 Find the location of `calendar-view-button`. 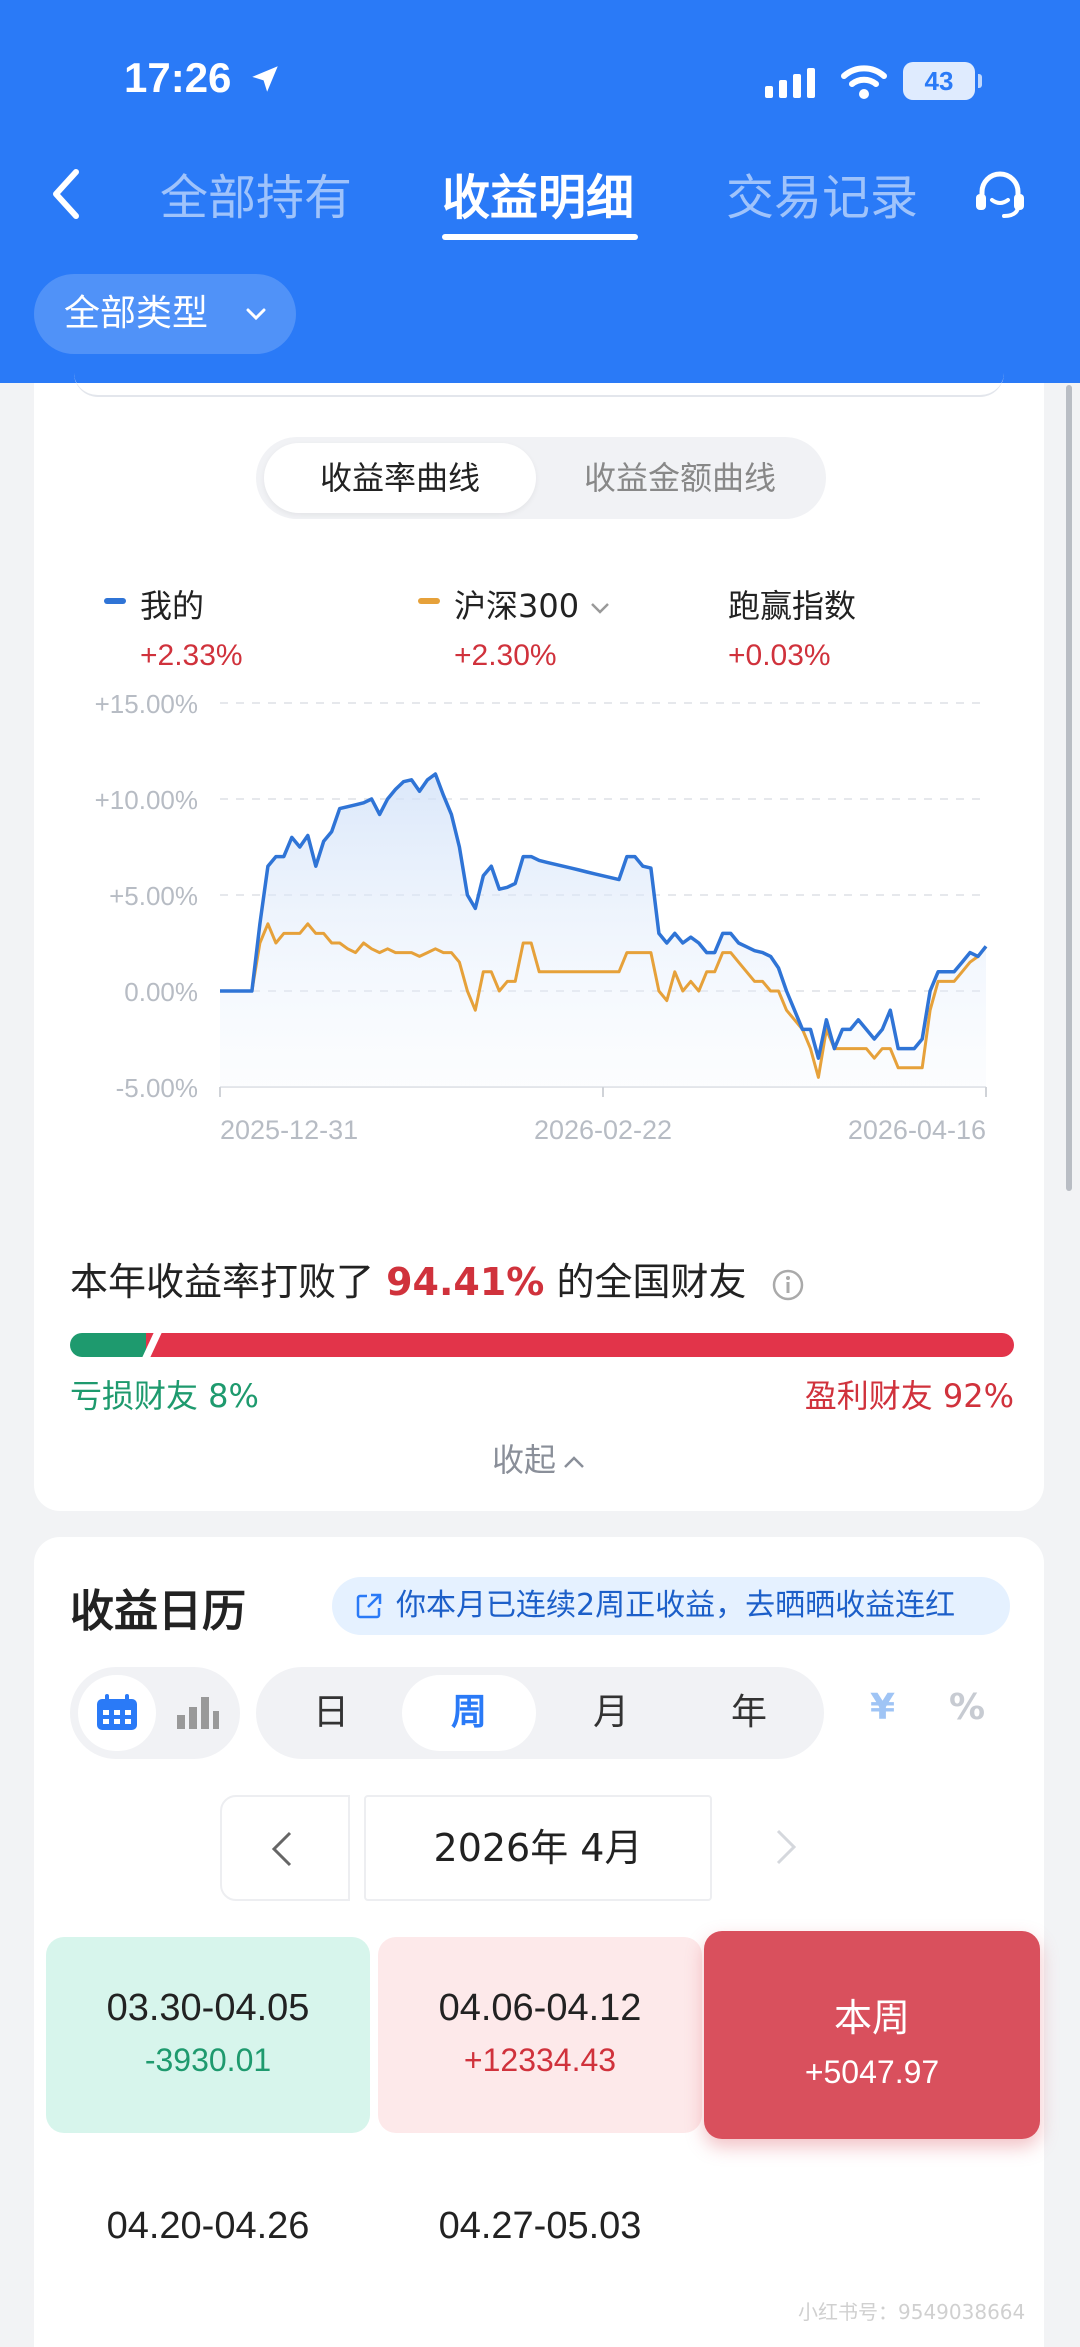

calendar-view-button is located at coordinates (117, 1713).